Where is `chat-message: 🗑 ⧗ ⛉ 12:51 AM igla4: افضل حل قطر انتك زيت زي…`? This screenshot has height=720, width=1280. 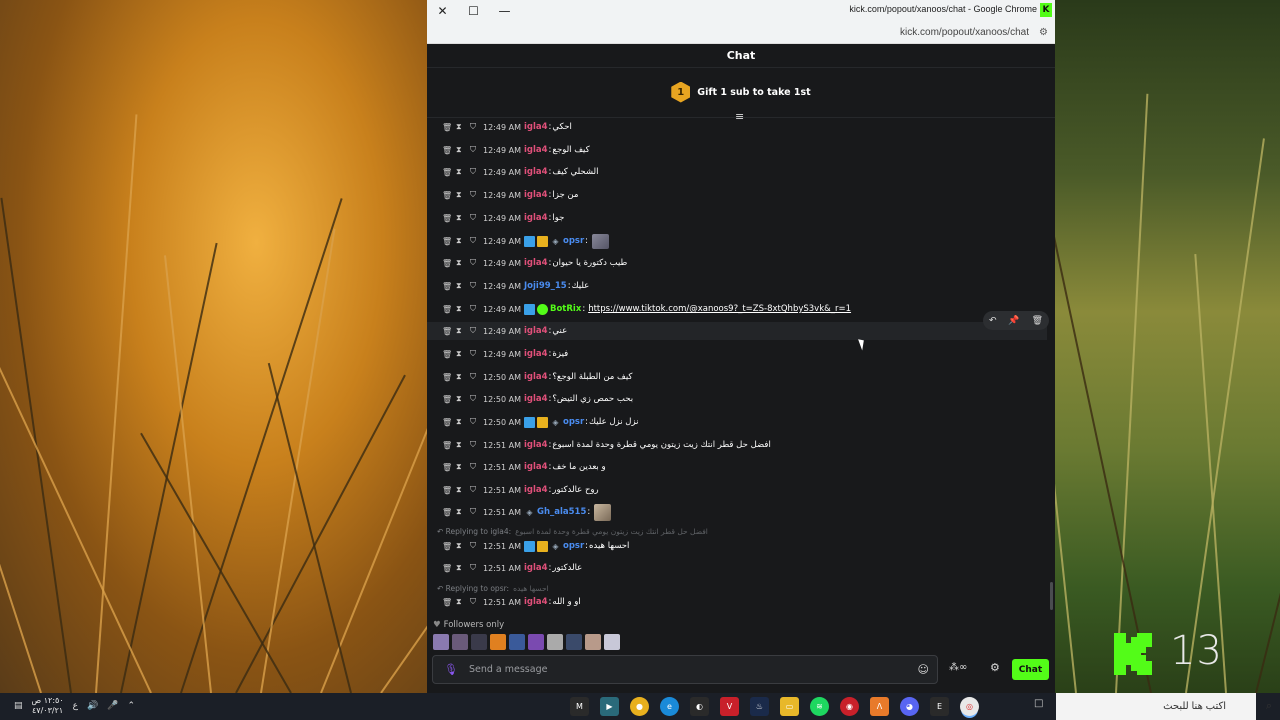
chat-message: 🗑 ⧗ ⛉ 12:51 AM igla4: افضل حل قطر انتك زيت زي… is located at coordinates (737, 445).